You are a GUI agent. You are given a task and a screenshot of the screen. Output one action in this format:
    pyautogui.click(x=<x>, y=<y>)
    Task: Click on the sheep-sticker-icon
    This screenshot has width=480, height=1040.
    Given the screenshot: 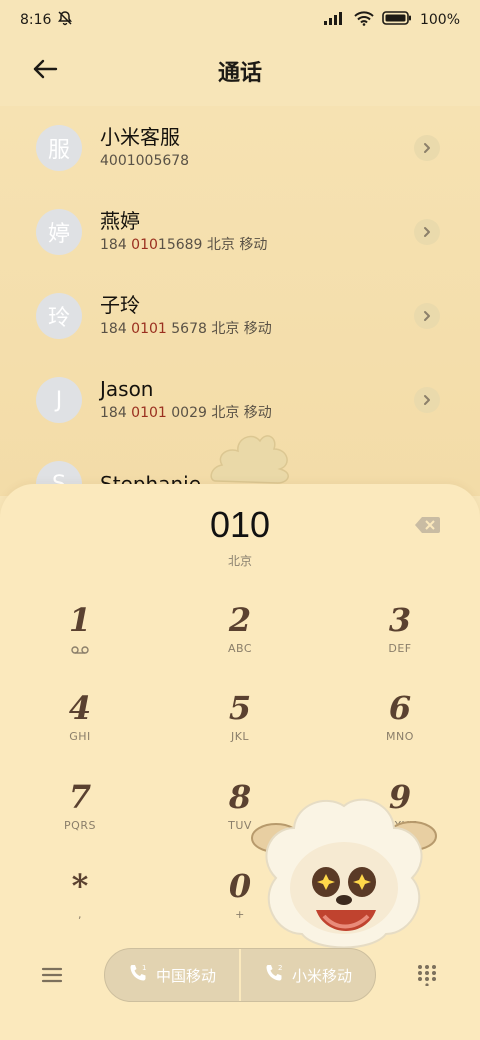 What is the action you would take?
    pyautogui.click(x=344, y=870)
    